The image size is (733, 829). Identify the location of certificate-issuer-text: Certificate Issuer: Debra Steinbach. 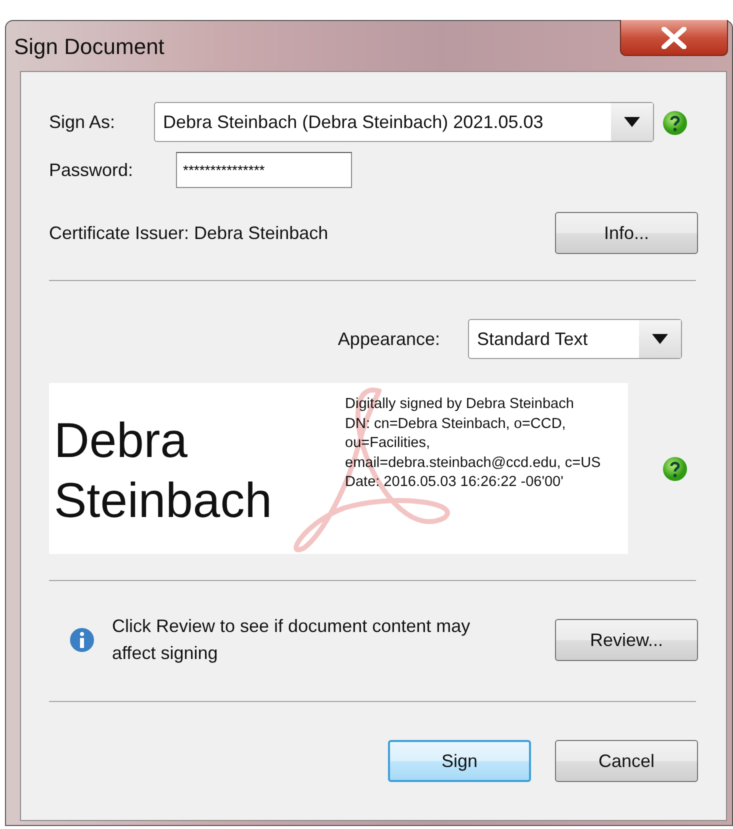
(188, 233).